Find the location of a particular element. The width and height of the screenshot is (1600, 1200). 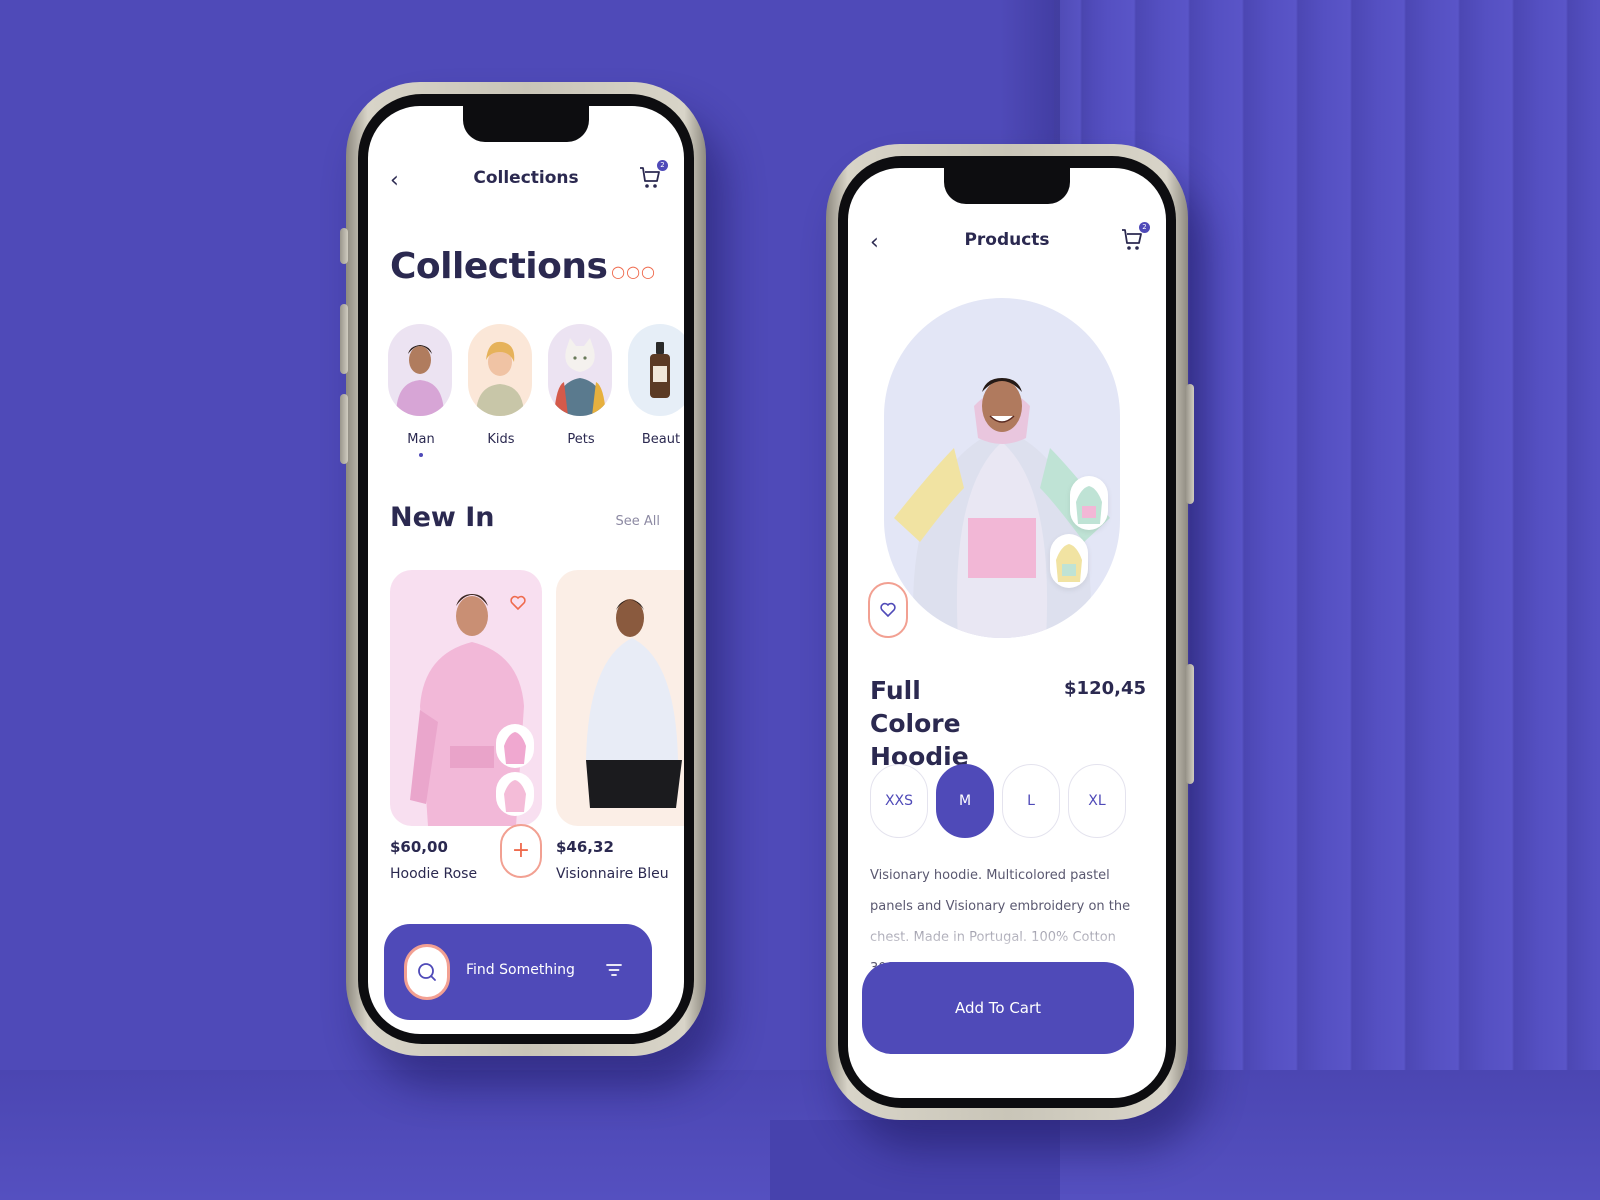

search-bar: Find Something is located at coordinates (518, 972).